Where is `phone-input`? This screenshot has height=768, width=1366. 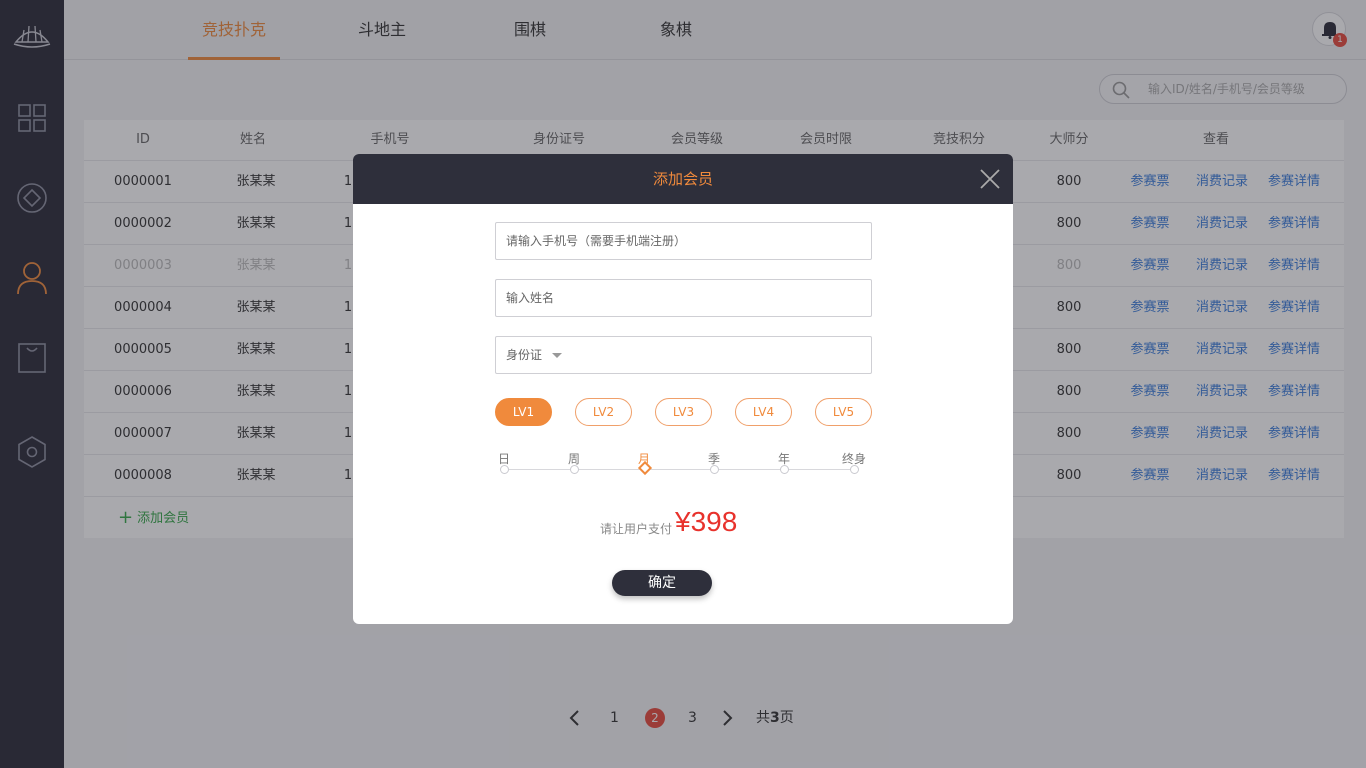
phone-input is located at coordinates (683, 241).